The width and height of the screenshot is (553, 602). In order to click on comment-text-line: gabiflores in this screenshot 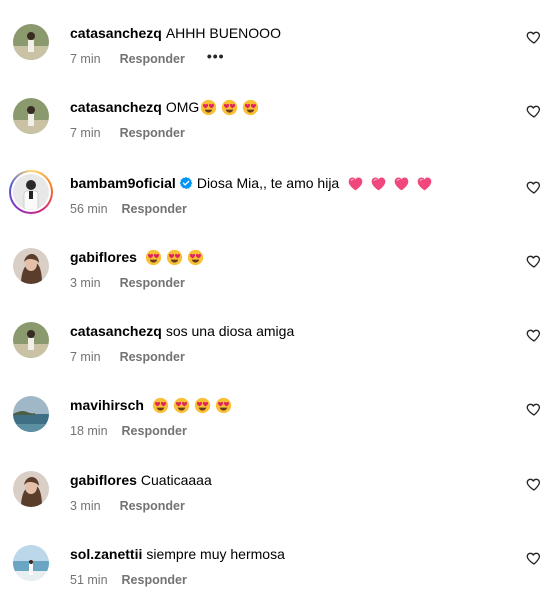, I will do `click(137, 257)`.